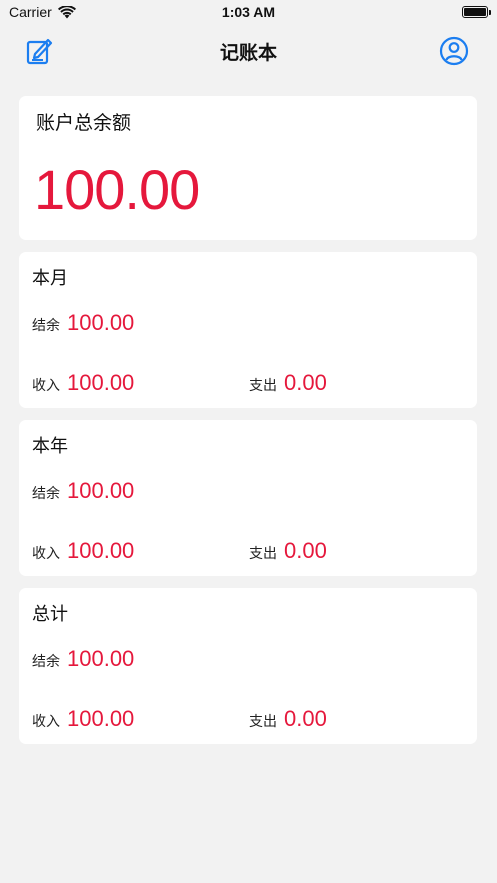 The width and height of the screenshot is (497, 883). What do you see at coordinates (490, 12) in the screenshot?
I see `battery-cap` at bounding box center [490, 12].